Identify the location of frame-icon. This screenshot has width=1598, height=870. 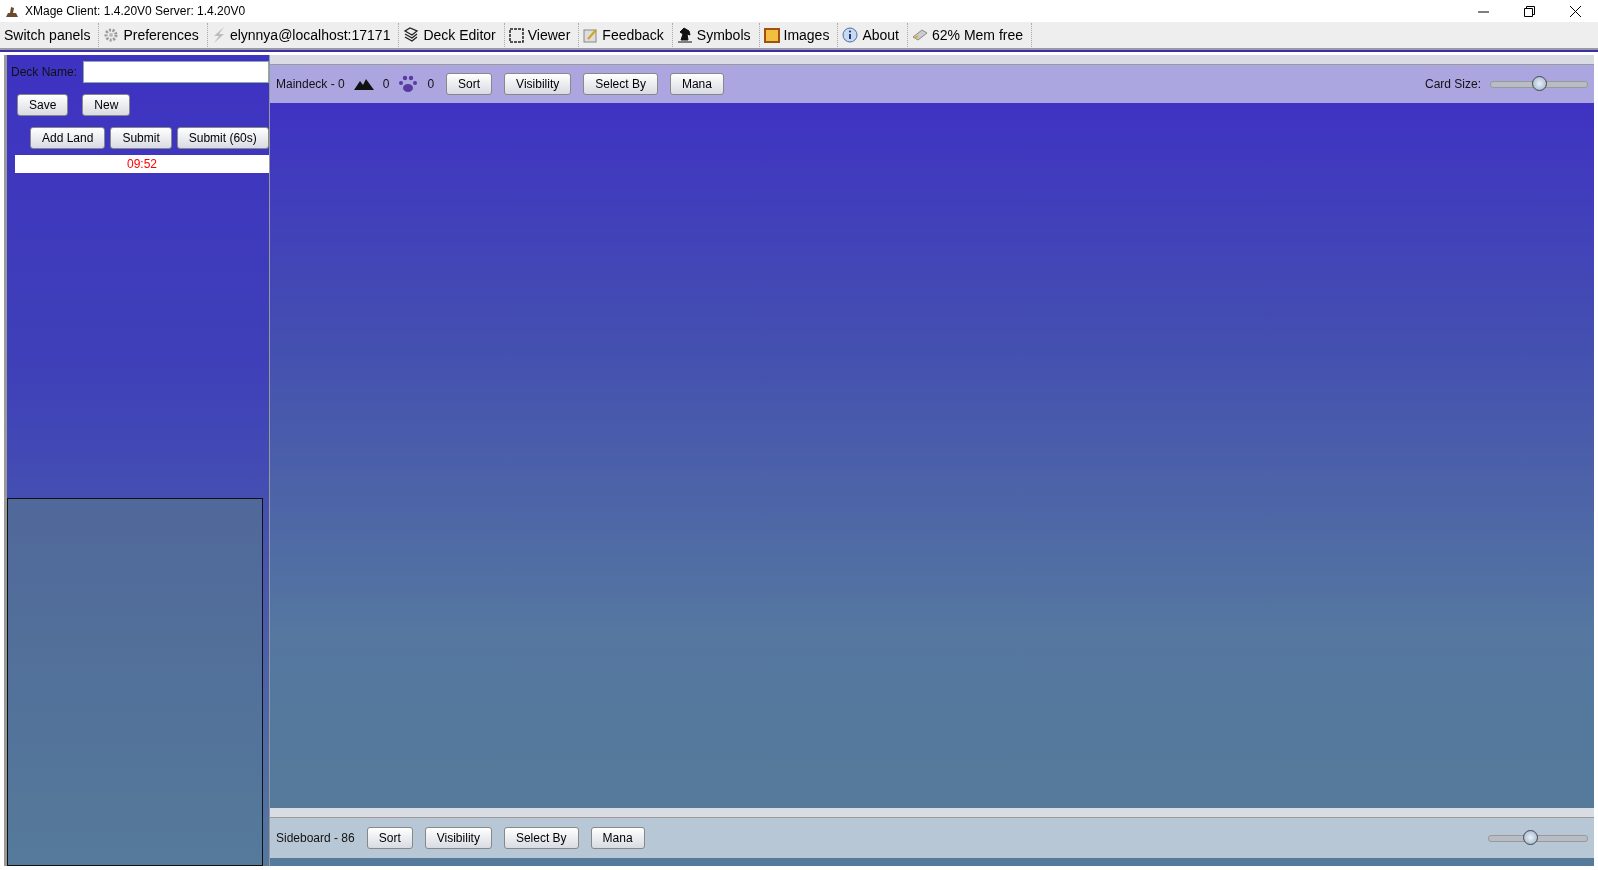
(516, 35).